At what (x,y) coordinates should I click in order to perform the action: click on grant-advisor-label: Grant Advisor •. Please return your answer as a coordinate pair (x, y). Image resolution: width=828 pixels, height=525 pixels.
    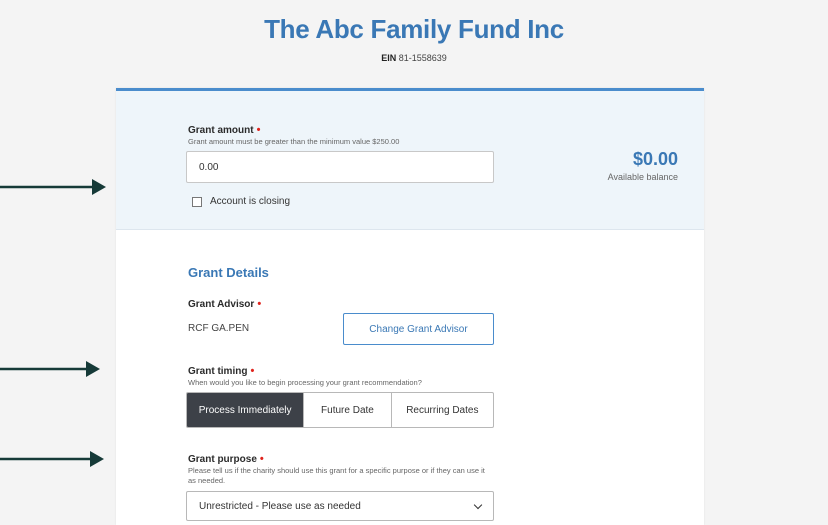
    Looking at the image, I should click on (224, 304).